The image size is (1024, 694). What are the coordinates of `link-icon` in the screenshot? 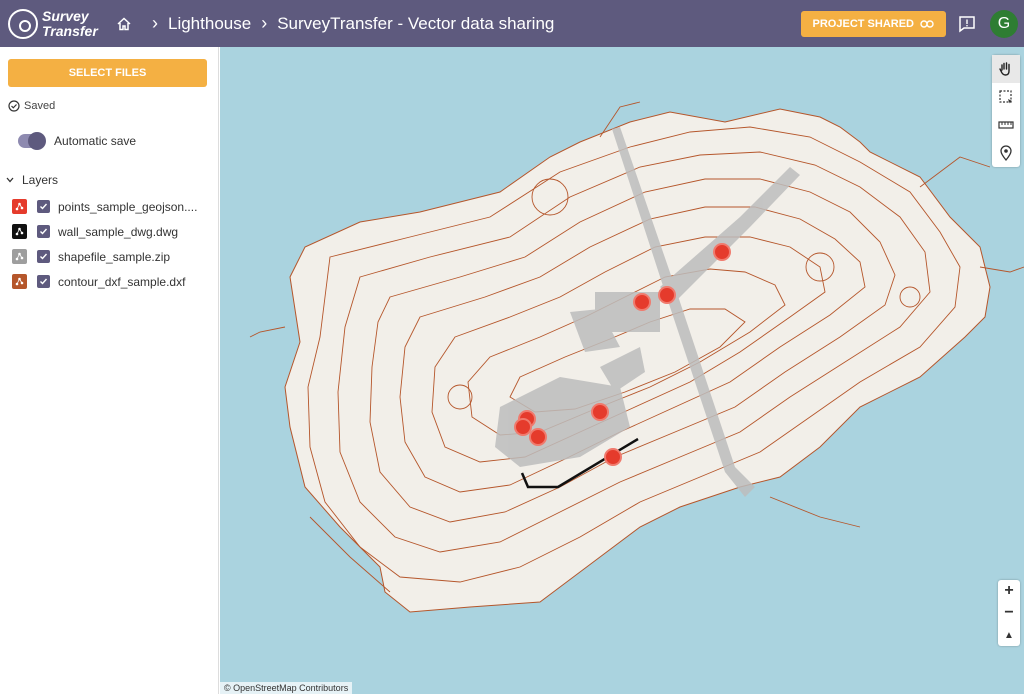 It's located at (927, 23).